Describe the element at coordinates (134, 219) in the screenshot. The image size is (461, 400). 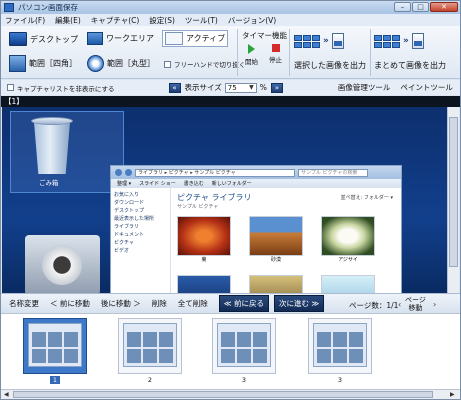
I see `sidebar-recent: 最近表示した場所` at that location.